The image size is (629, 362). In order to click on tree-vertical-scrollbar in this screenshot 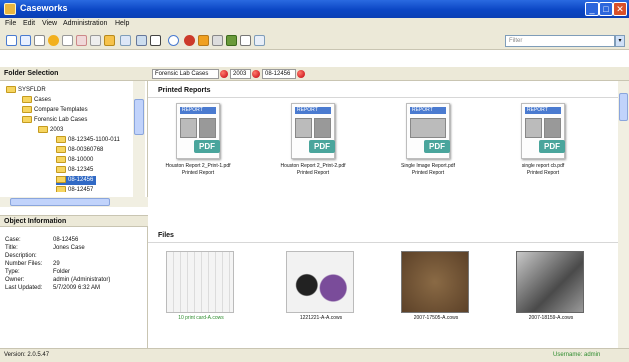, I will do `click(139, 139)`.